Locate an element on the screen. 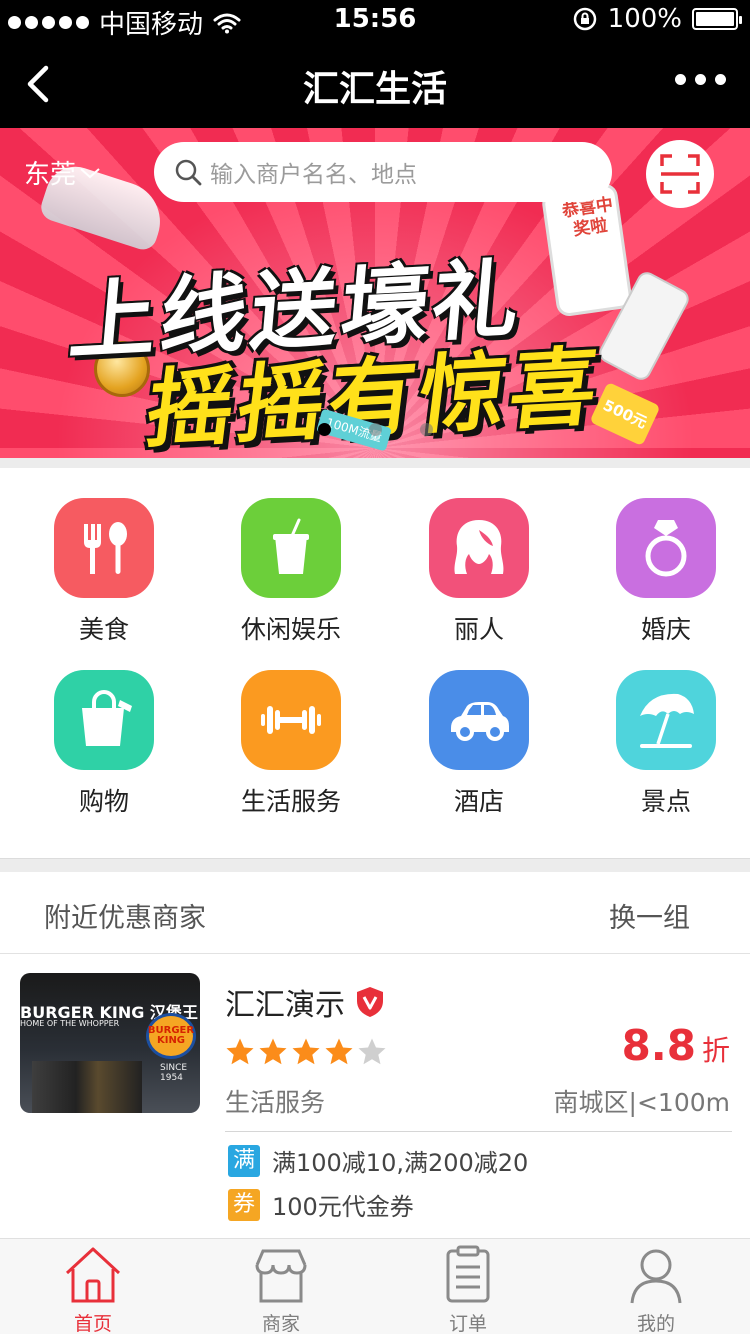 This screenshot has height=1334, width=750. promo-badge-full-reduction: 满 is located at coordinates (244, 1160).